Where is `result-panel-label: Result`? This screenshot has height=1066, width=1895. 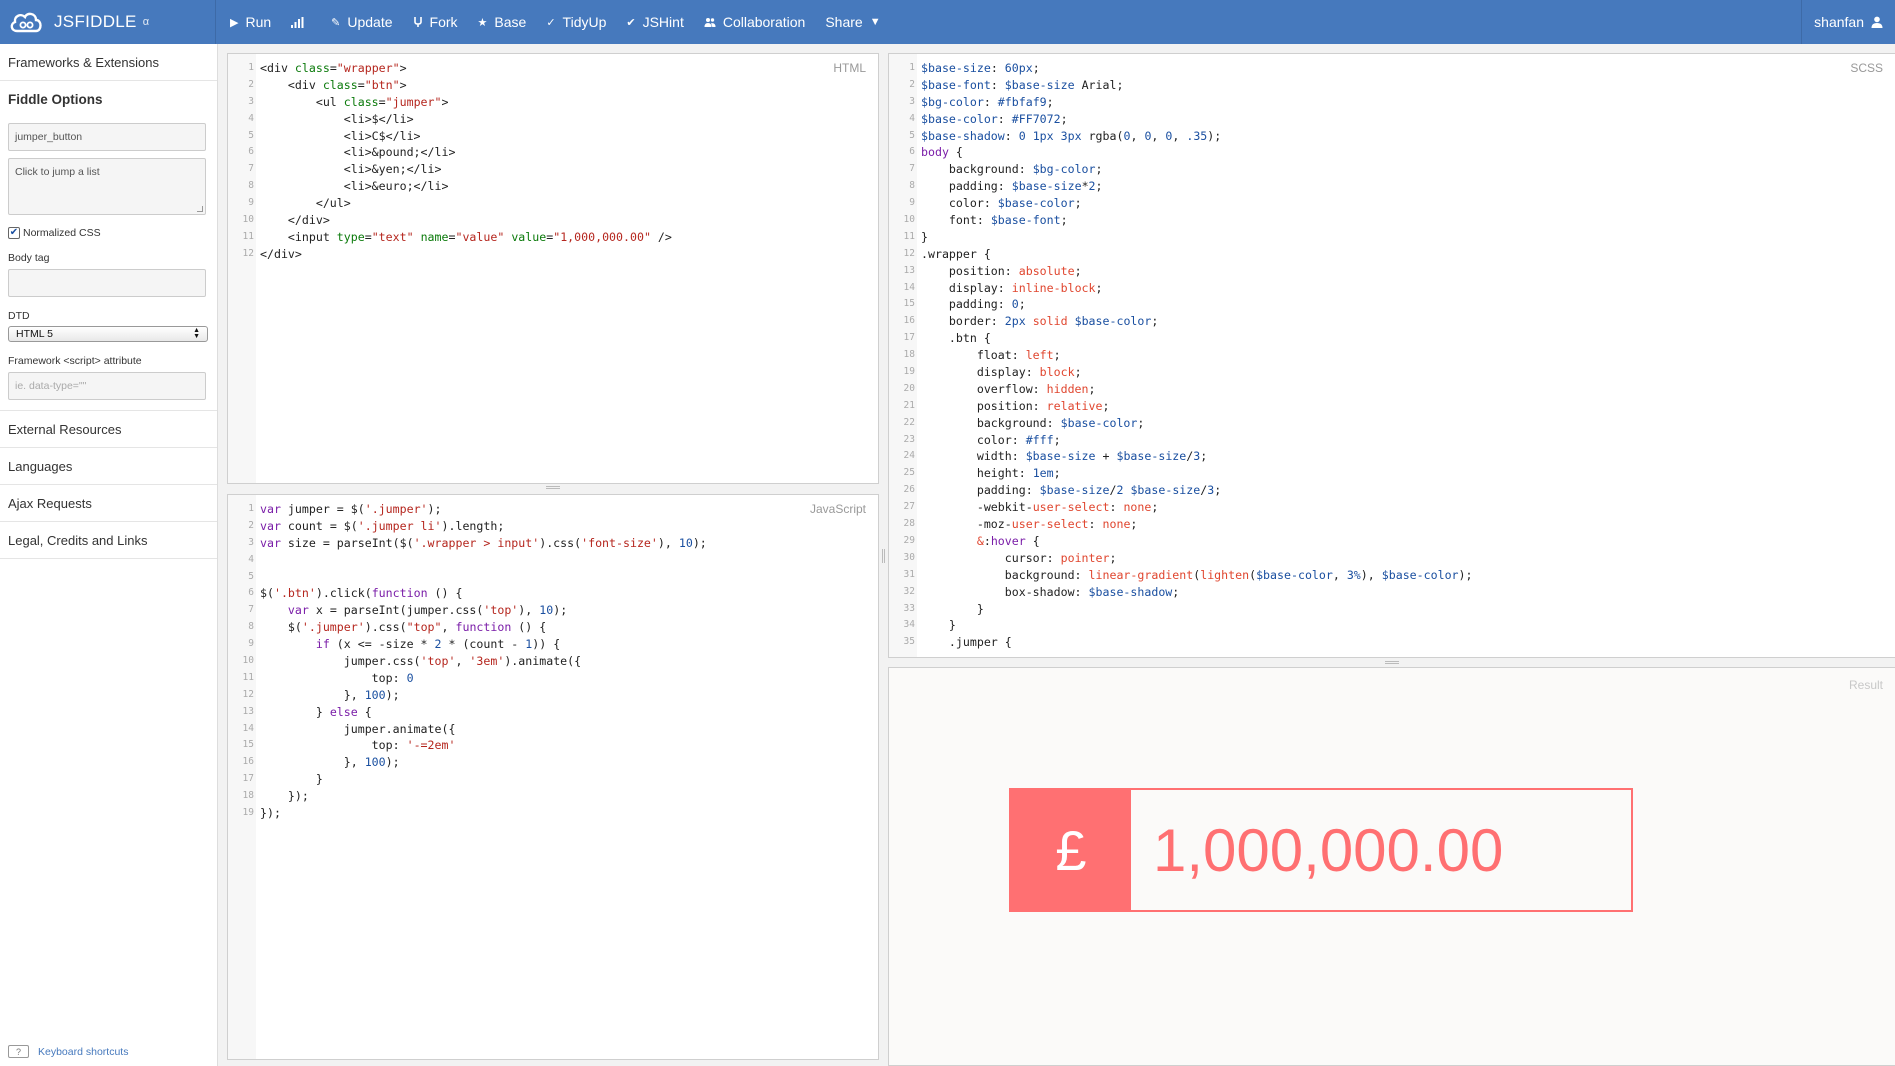
result-panel-label: Result is located at coordinates (1865, 685).